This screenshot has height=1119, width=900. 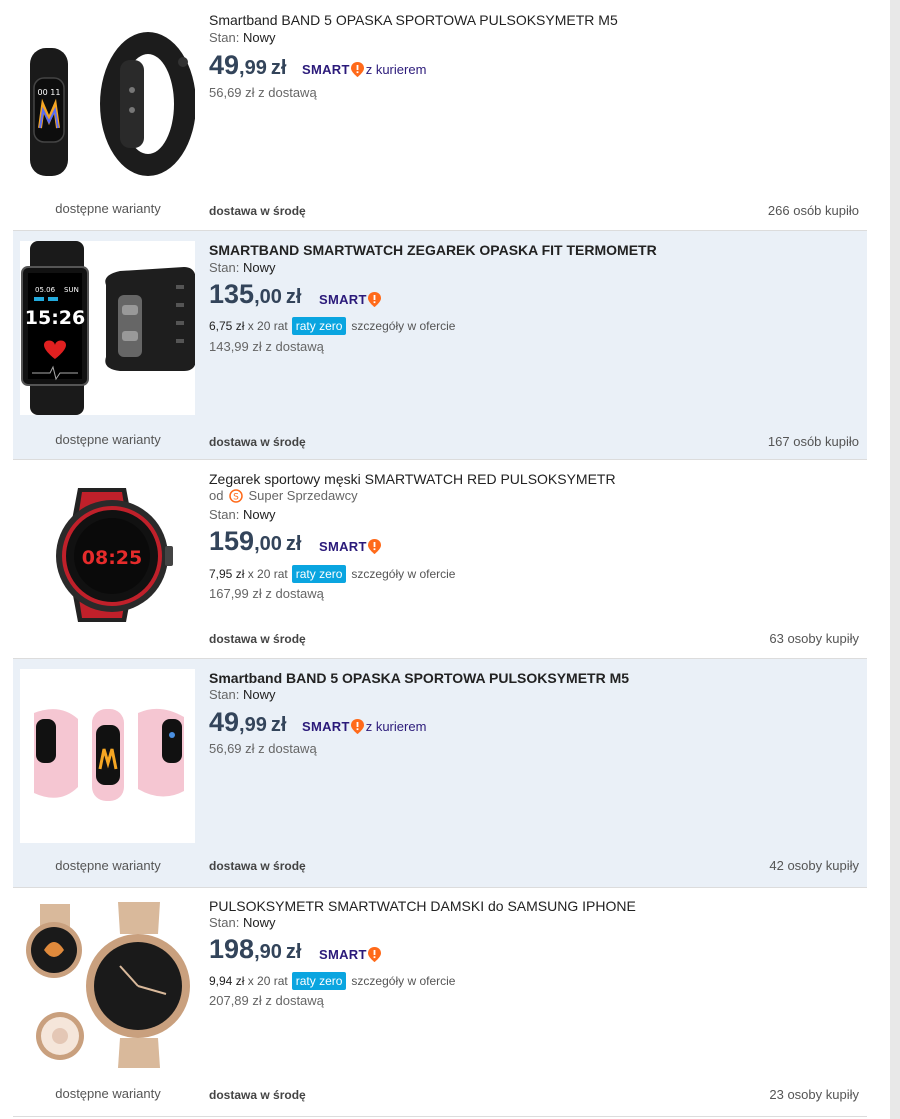 What do you see at coordinates (71, 290) in the screenshot?
I see `watch-day: SUN` at bounding box center [71, 290].